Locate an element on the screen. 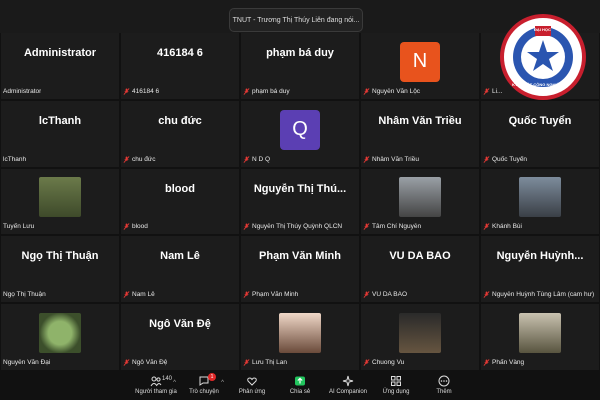 The height and width of the screenshot is (400, 600). participant-name-label: 416184 6 is located at coordinates (141, 91).